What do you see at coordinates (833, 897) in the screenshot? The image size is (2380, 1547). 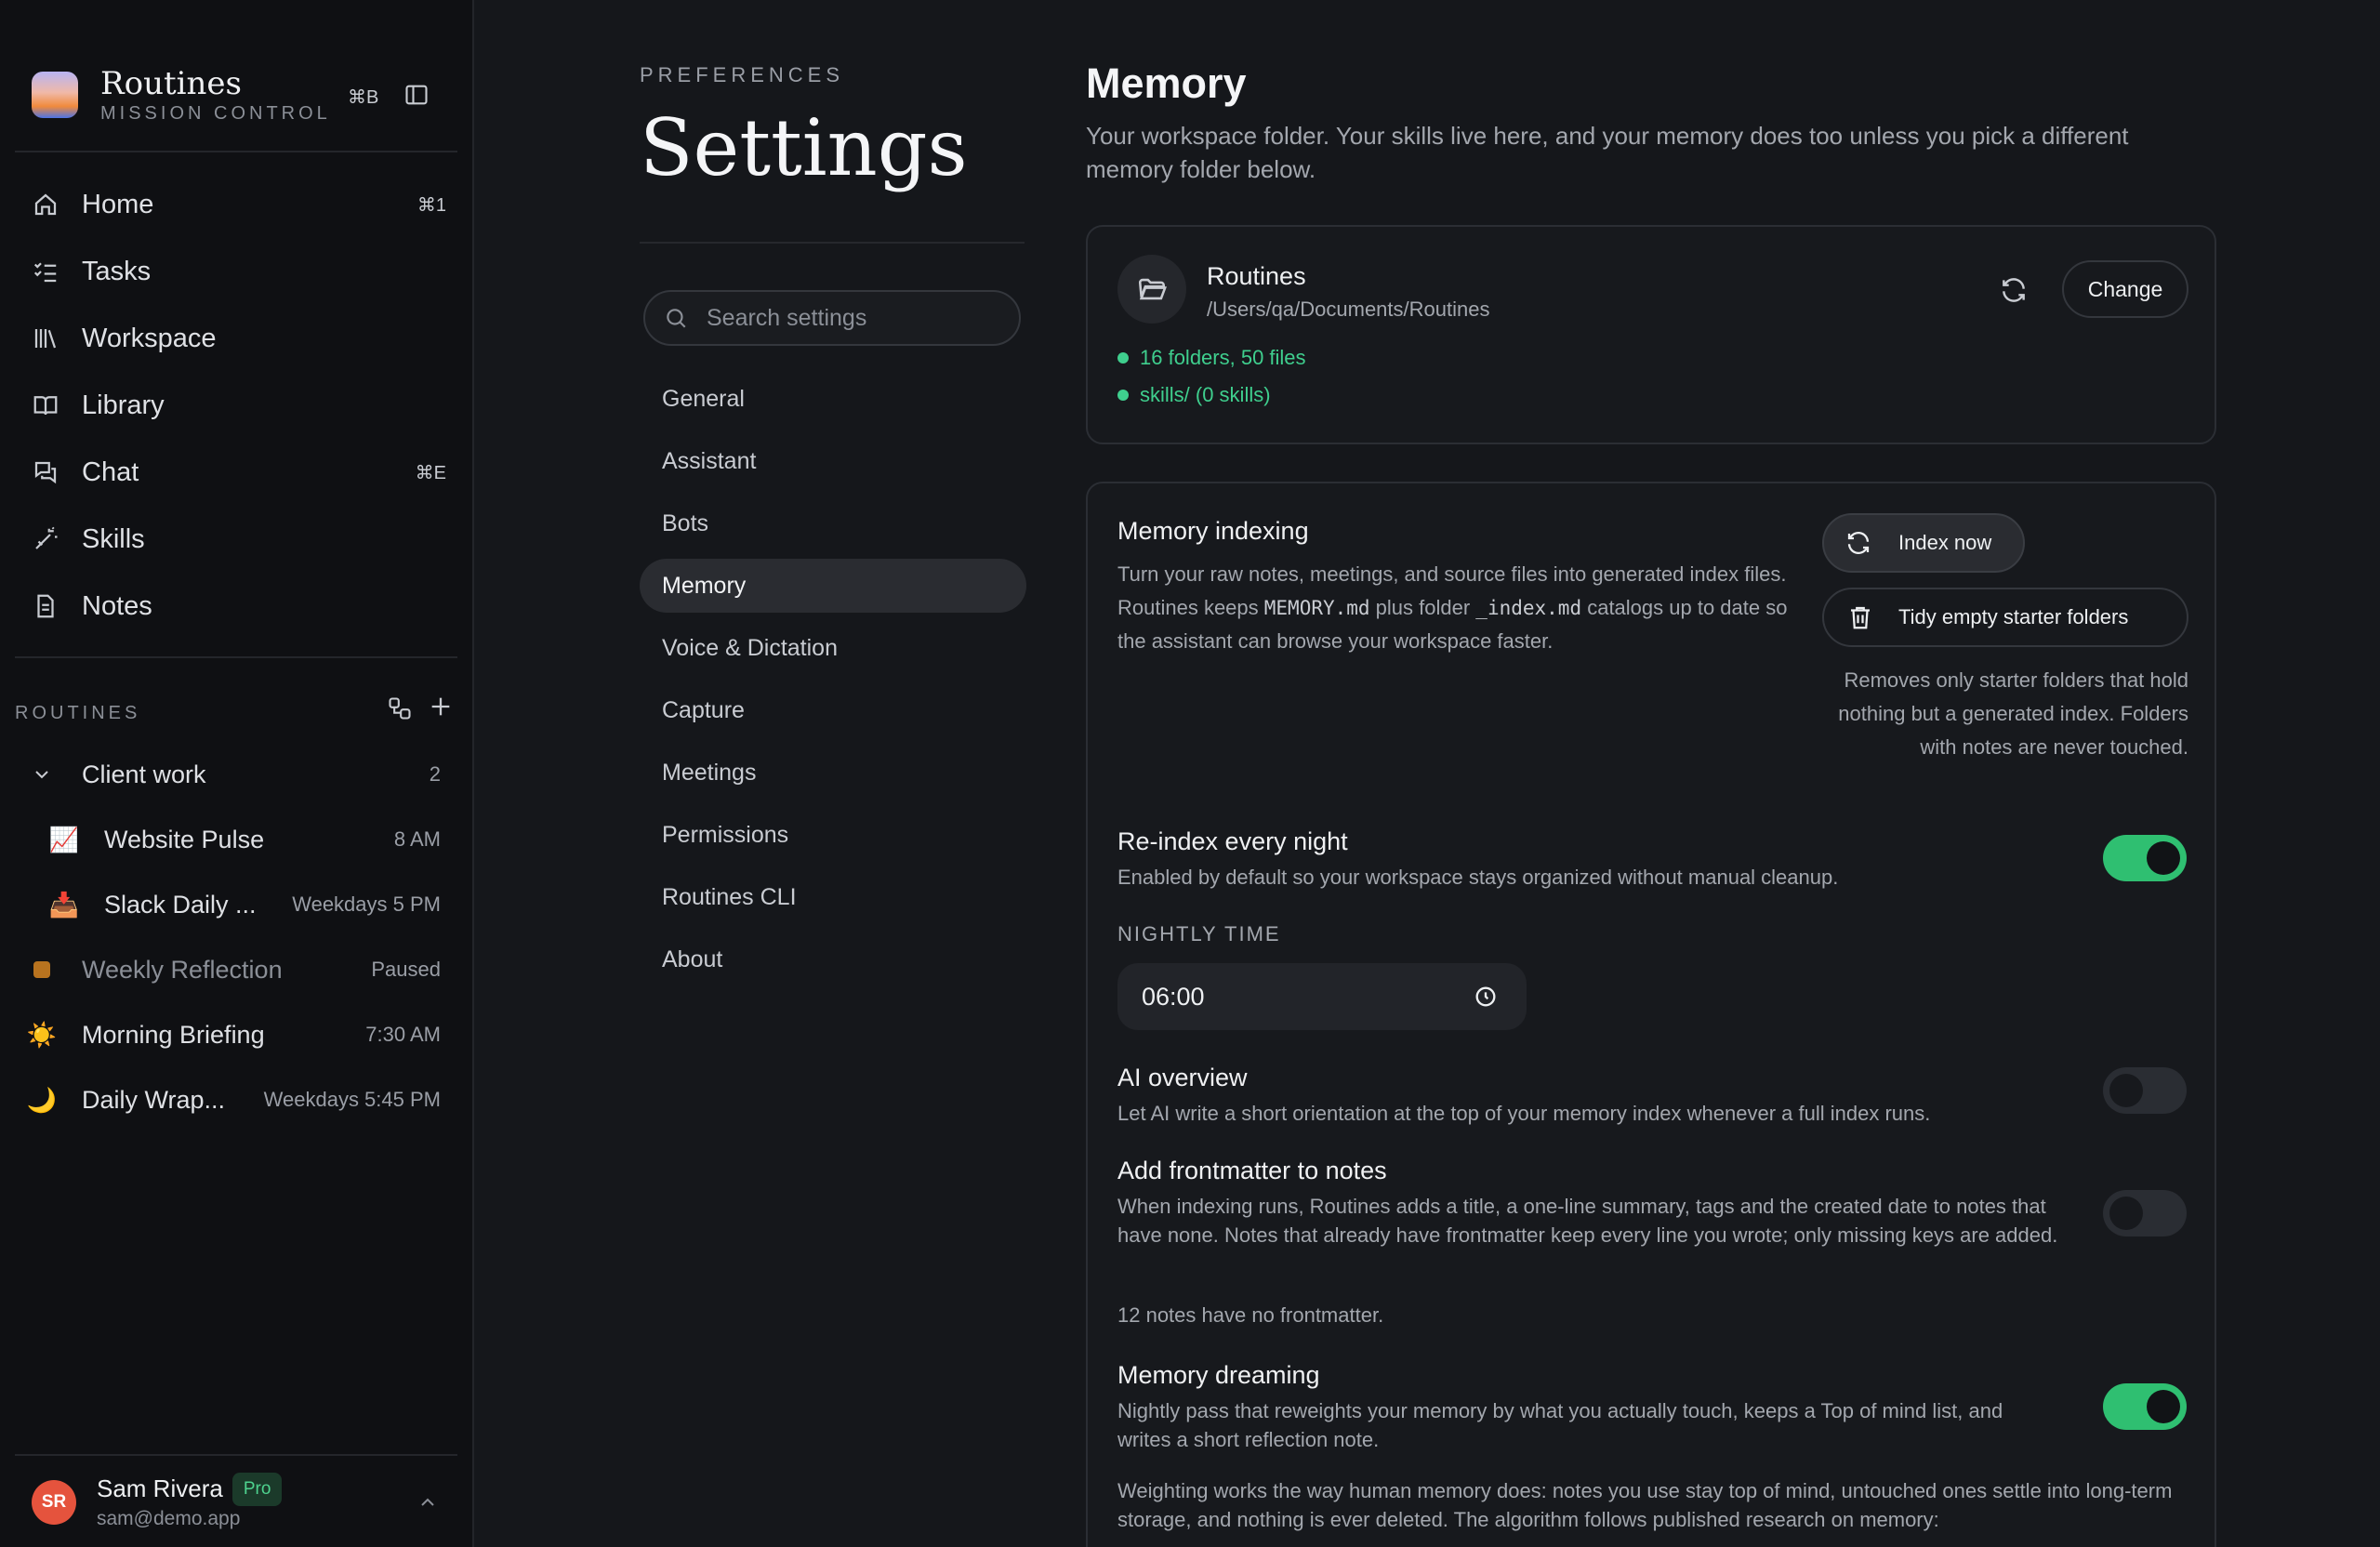 I see `settings-menu-routines-cli: Routines CLI` at bounding box center [833, 897].